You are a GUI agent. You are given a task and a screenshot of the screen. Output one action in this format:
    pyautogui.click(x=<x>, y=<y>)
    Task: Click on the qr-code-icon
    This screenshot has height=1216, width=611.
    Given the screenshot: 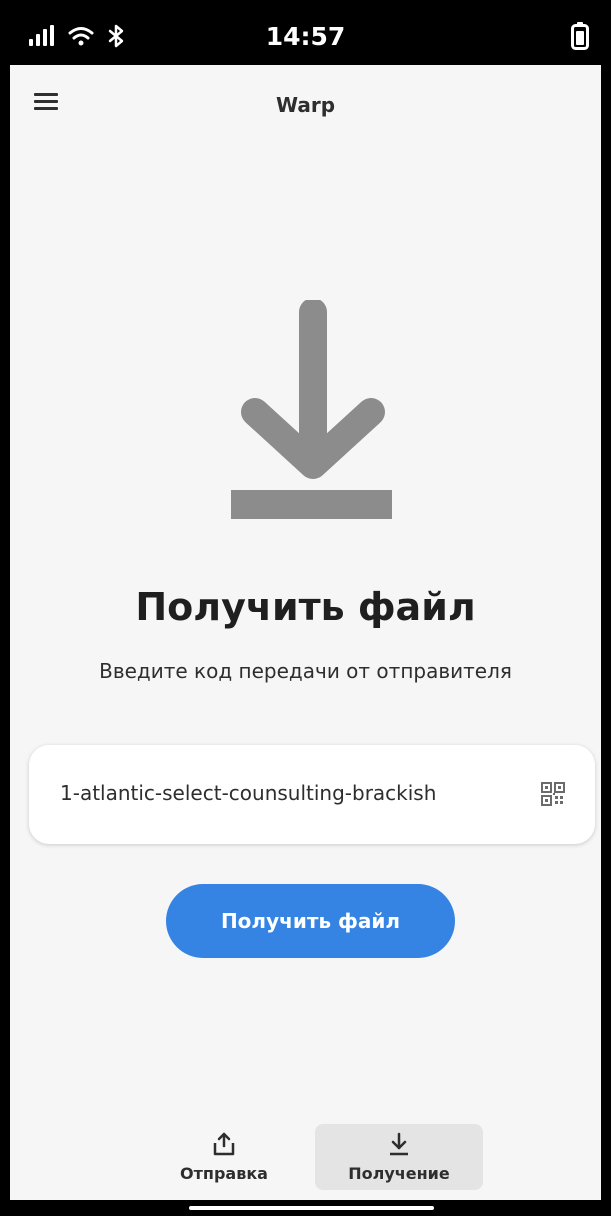 What is the action you would take?
    pyautogui.click(x=554, y=795)
    